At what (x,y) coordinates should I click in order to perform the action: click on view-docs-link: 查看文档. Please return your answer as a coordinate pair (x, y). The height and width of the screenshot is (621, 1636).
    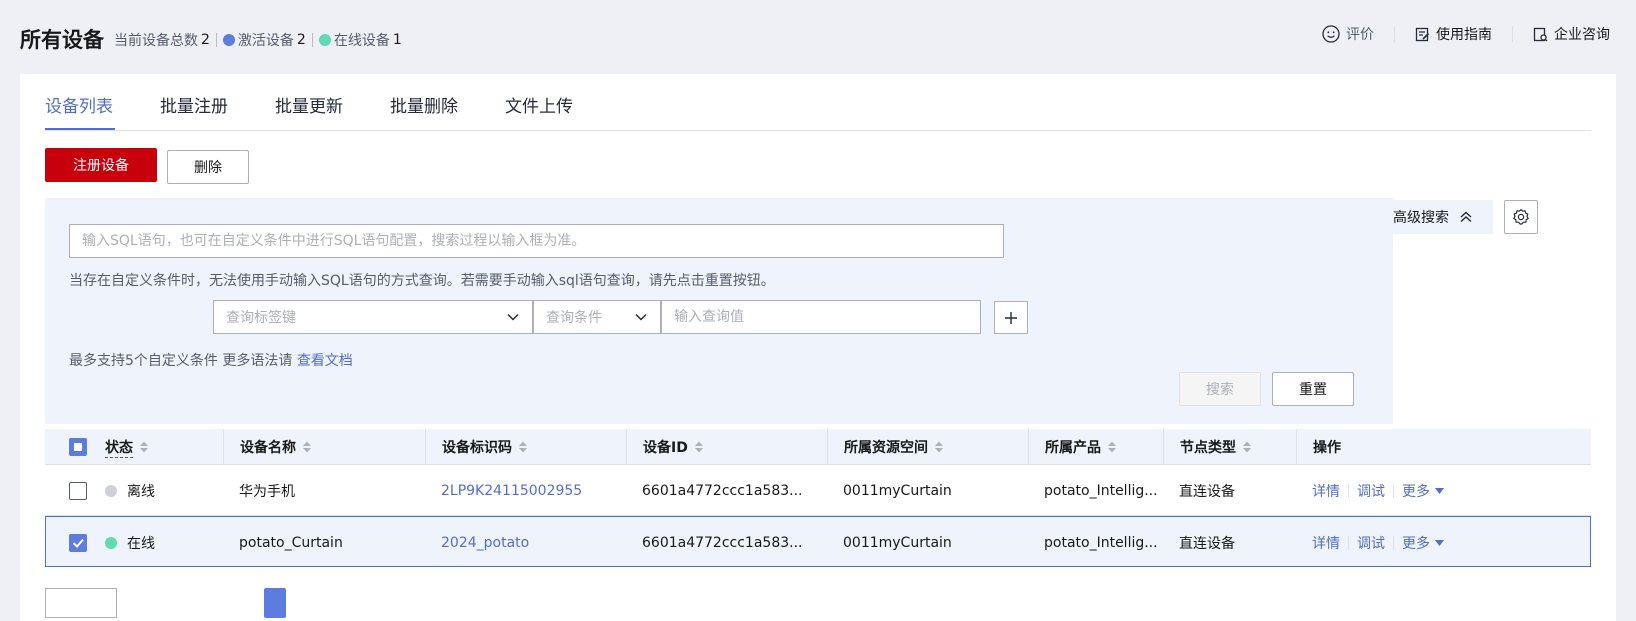
    Looking at the image, I should click on (325, 361).